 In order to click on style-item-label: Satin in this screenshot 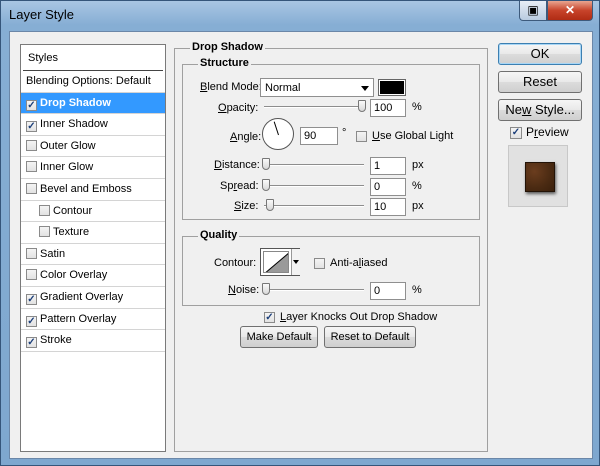, I will do `click(53, 253)`.